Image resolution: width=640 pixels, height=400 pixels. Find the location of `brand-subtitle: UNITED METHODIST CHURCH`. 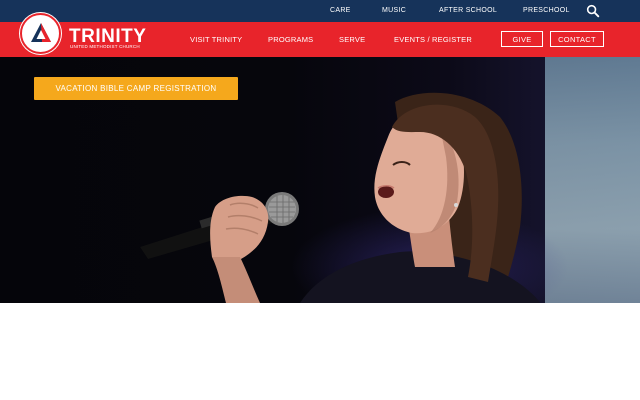

brand-subtitle: UNITED METHODIST CHURCH is located at coordinates (105, 46).